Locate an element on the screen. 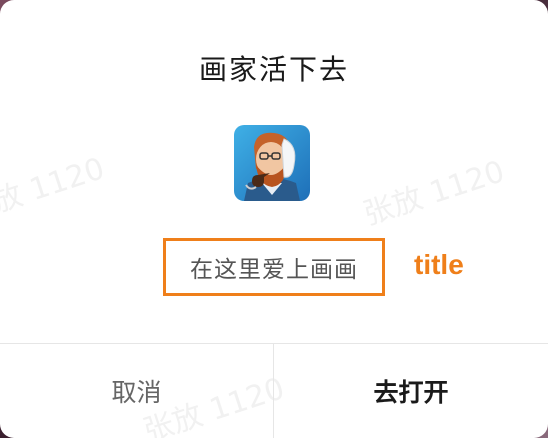 This screenshot has height=438, width=548. open-app-button: 去打开 is located at coordinates (411, 391).